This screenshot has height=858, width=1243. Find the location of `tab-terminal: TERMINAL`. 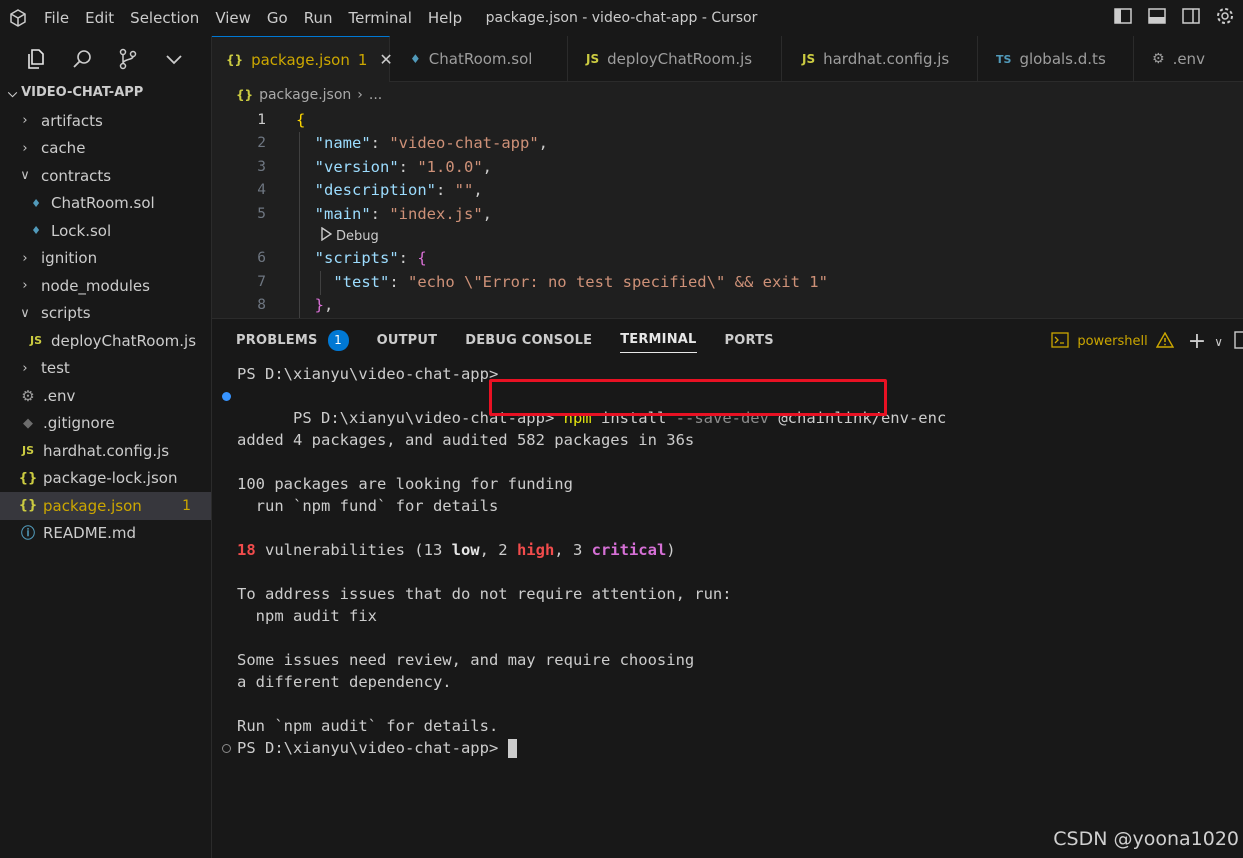

tab-terminal: TERMINAL is located at coordinates (658, 340).